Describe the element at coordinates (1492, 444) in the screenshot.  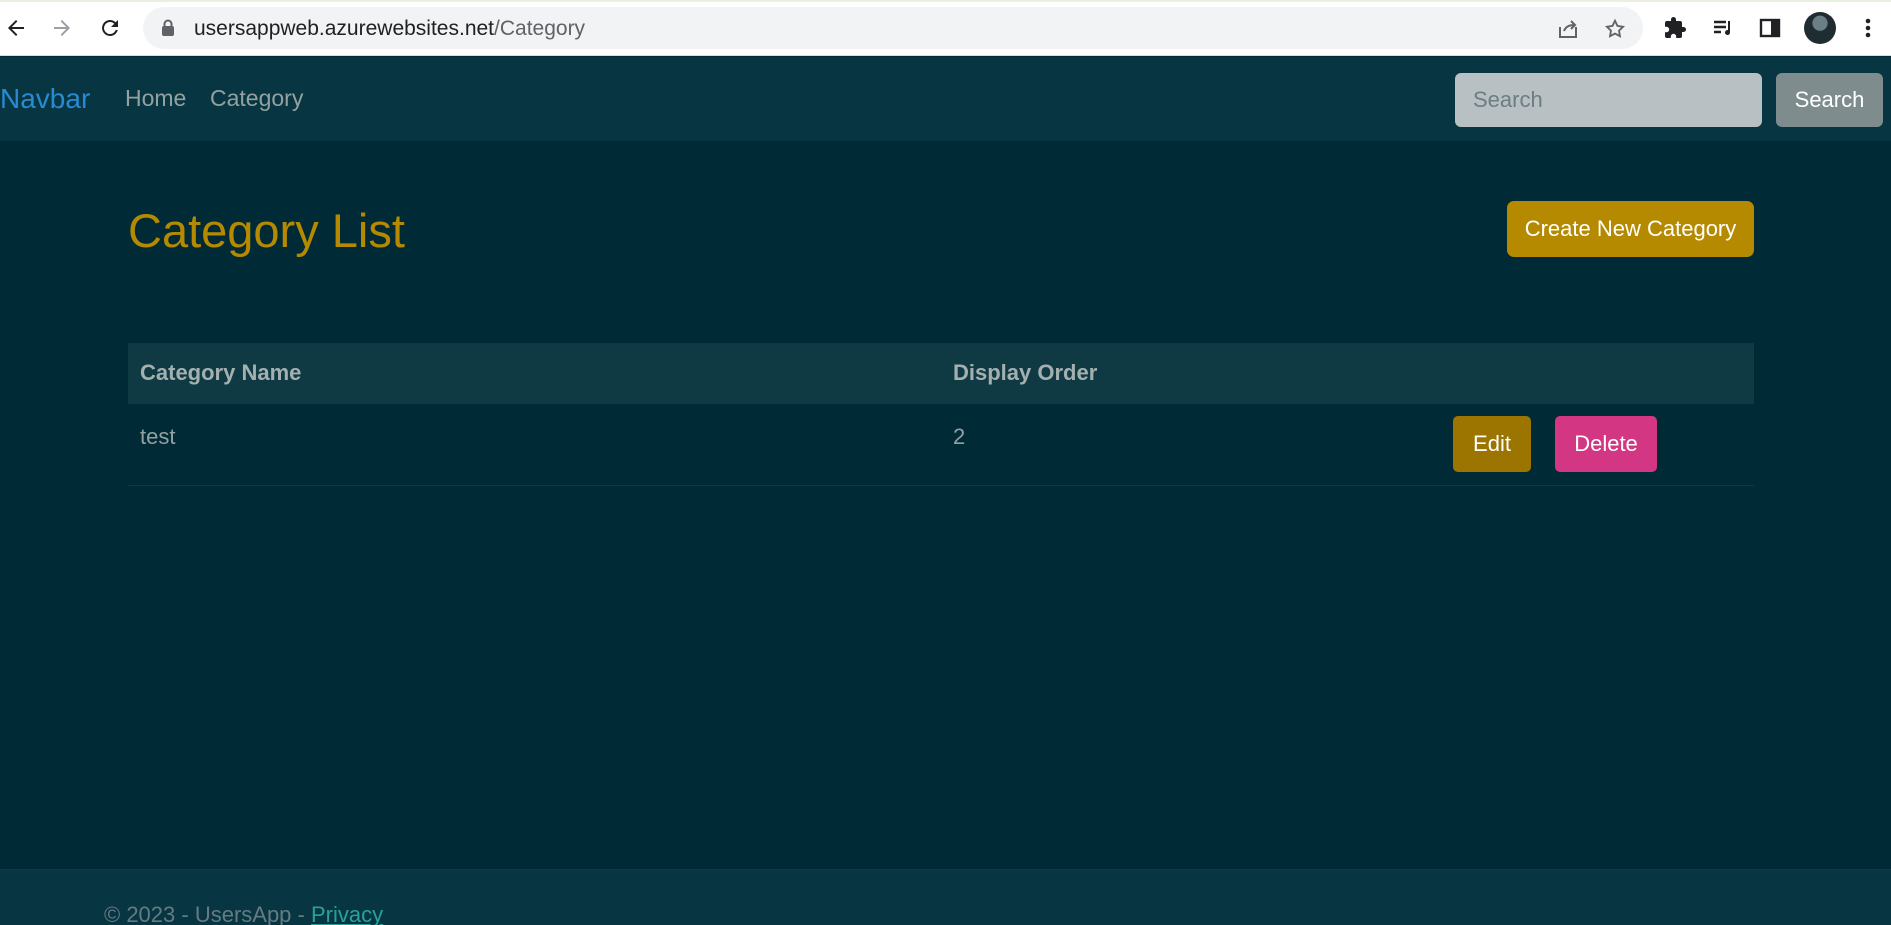
I see `edit-button: Edit` at that location.